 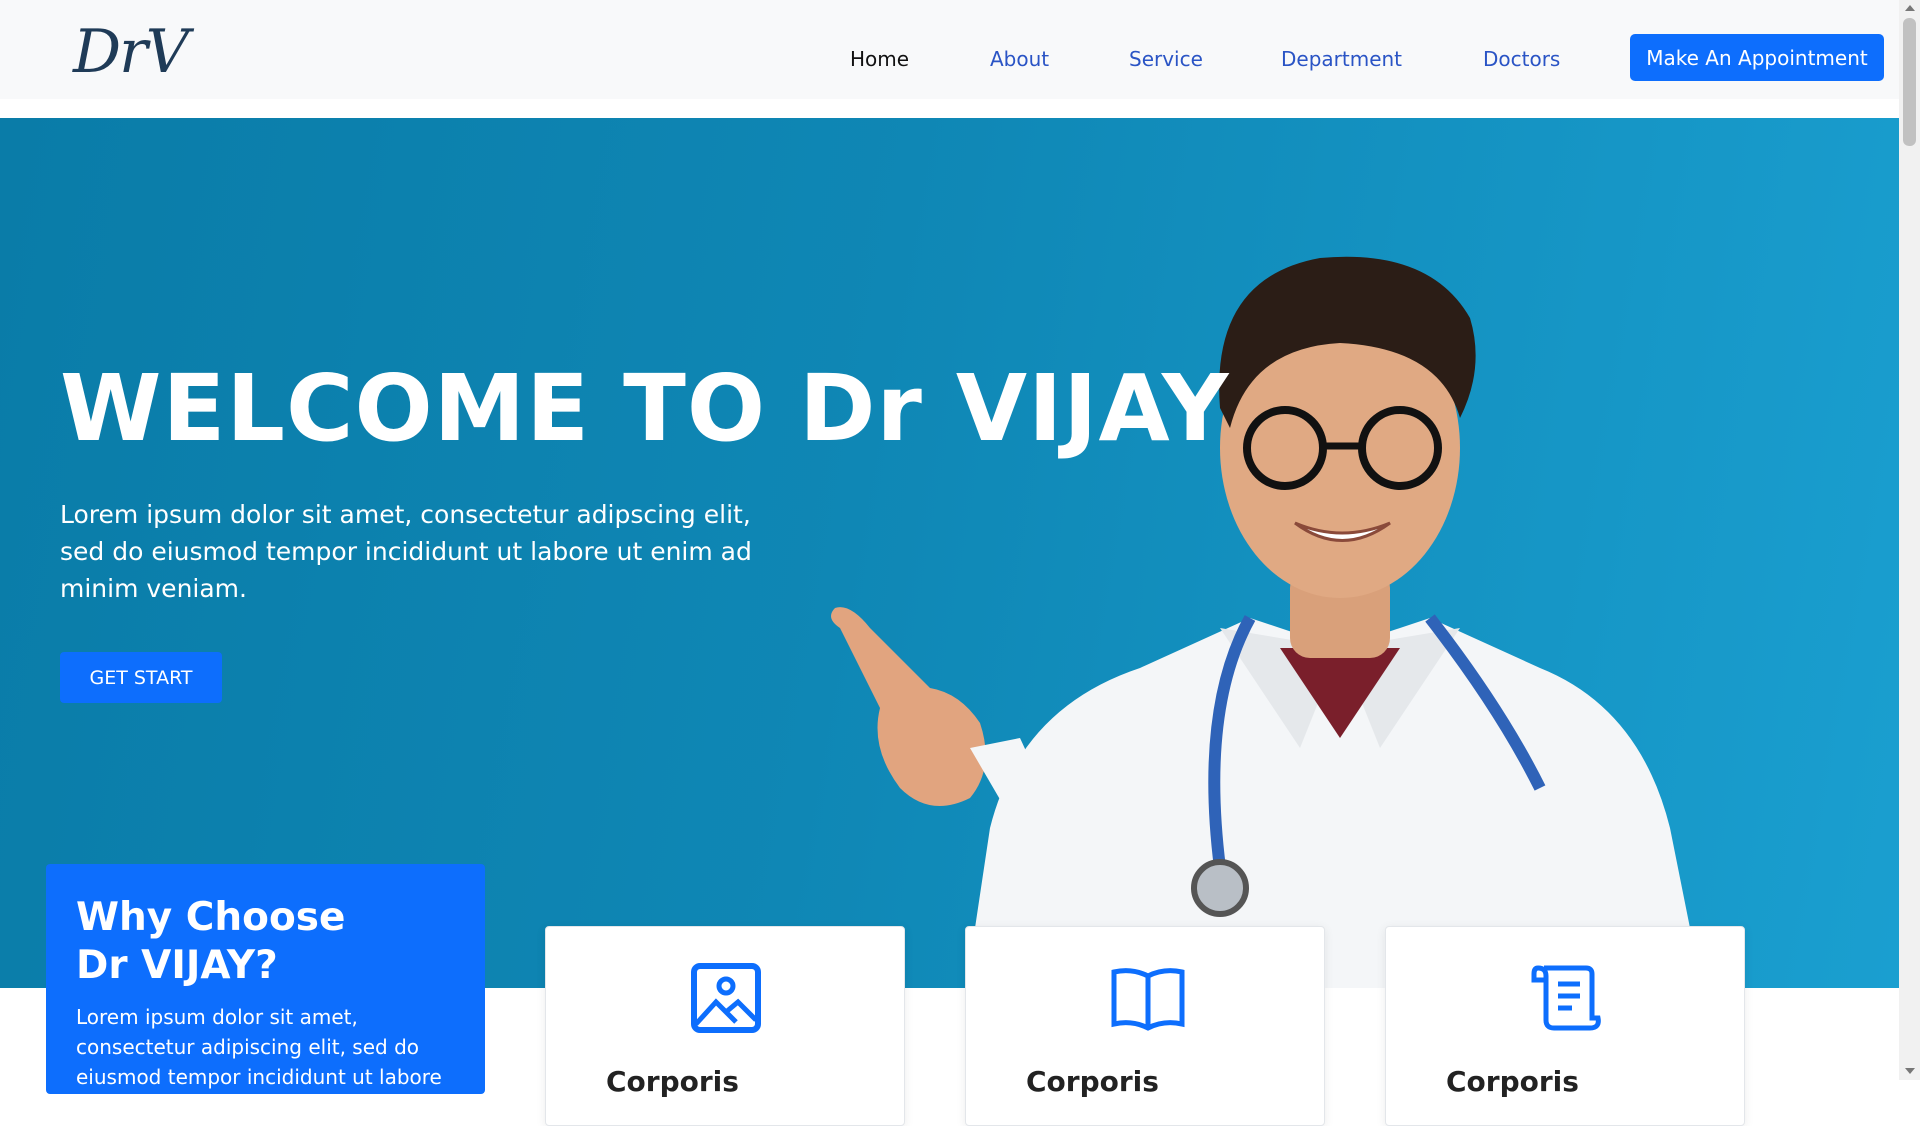 I want to click on nav-doctors: Doctors, so click(x=1521, y=59).